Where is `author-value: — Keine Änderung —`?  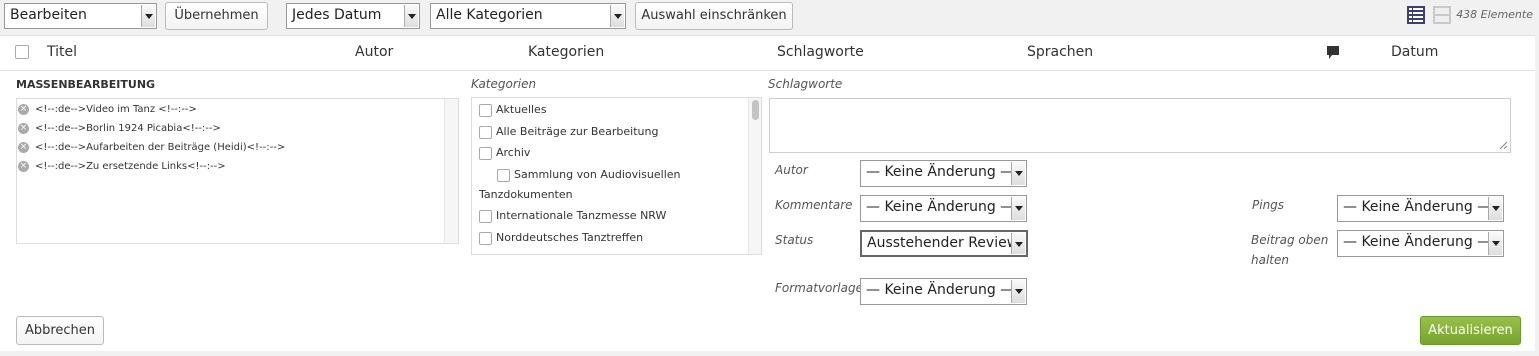
author-value: — Keine Änderung — is located at coordinates (940, 172).